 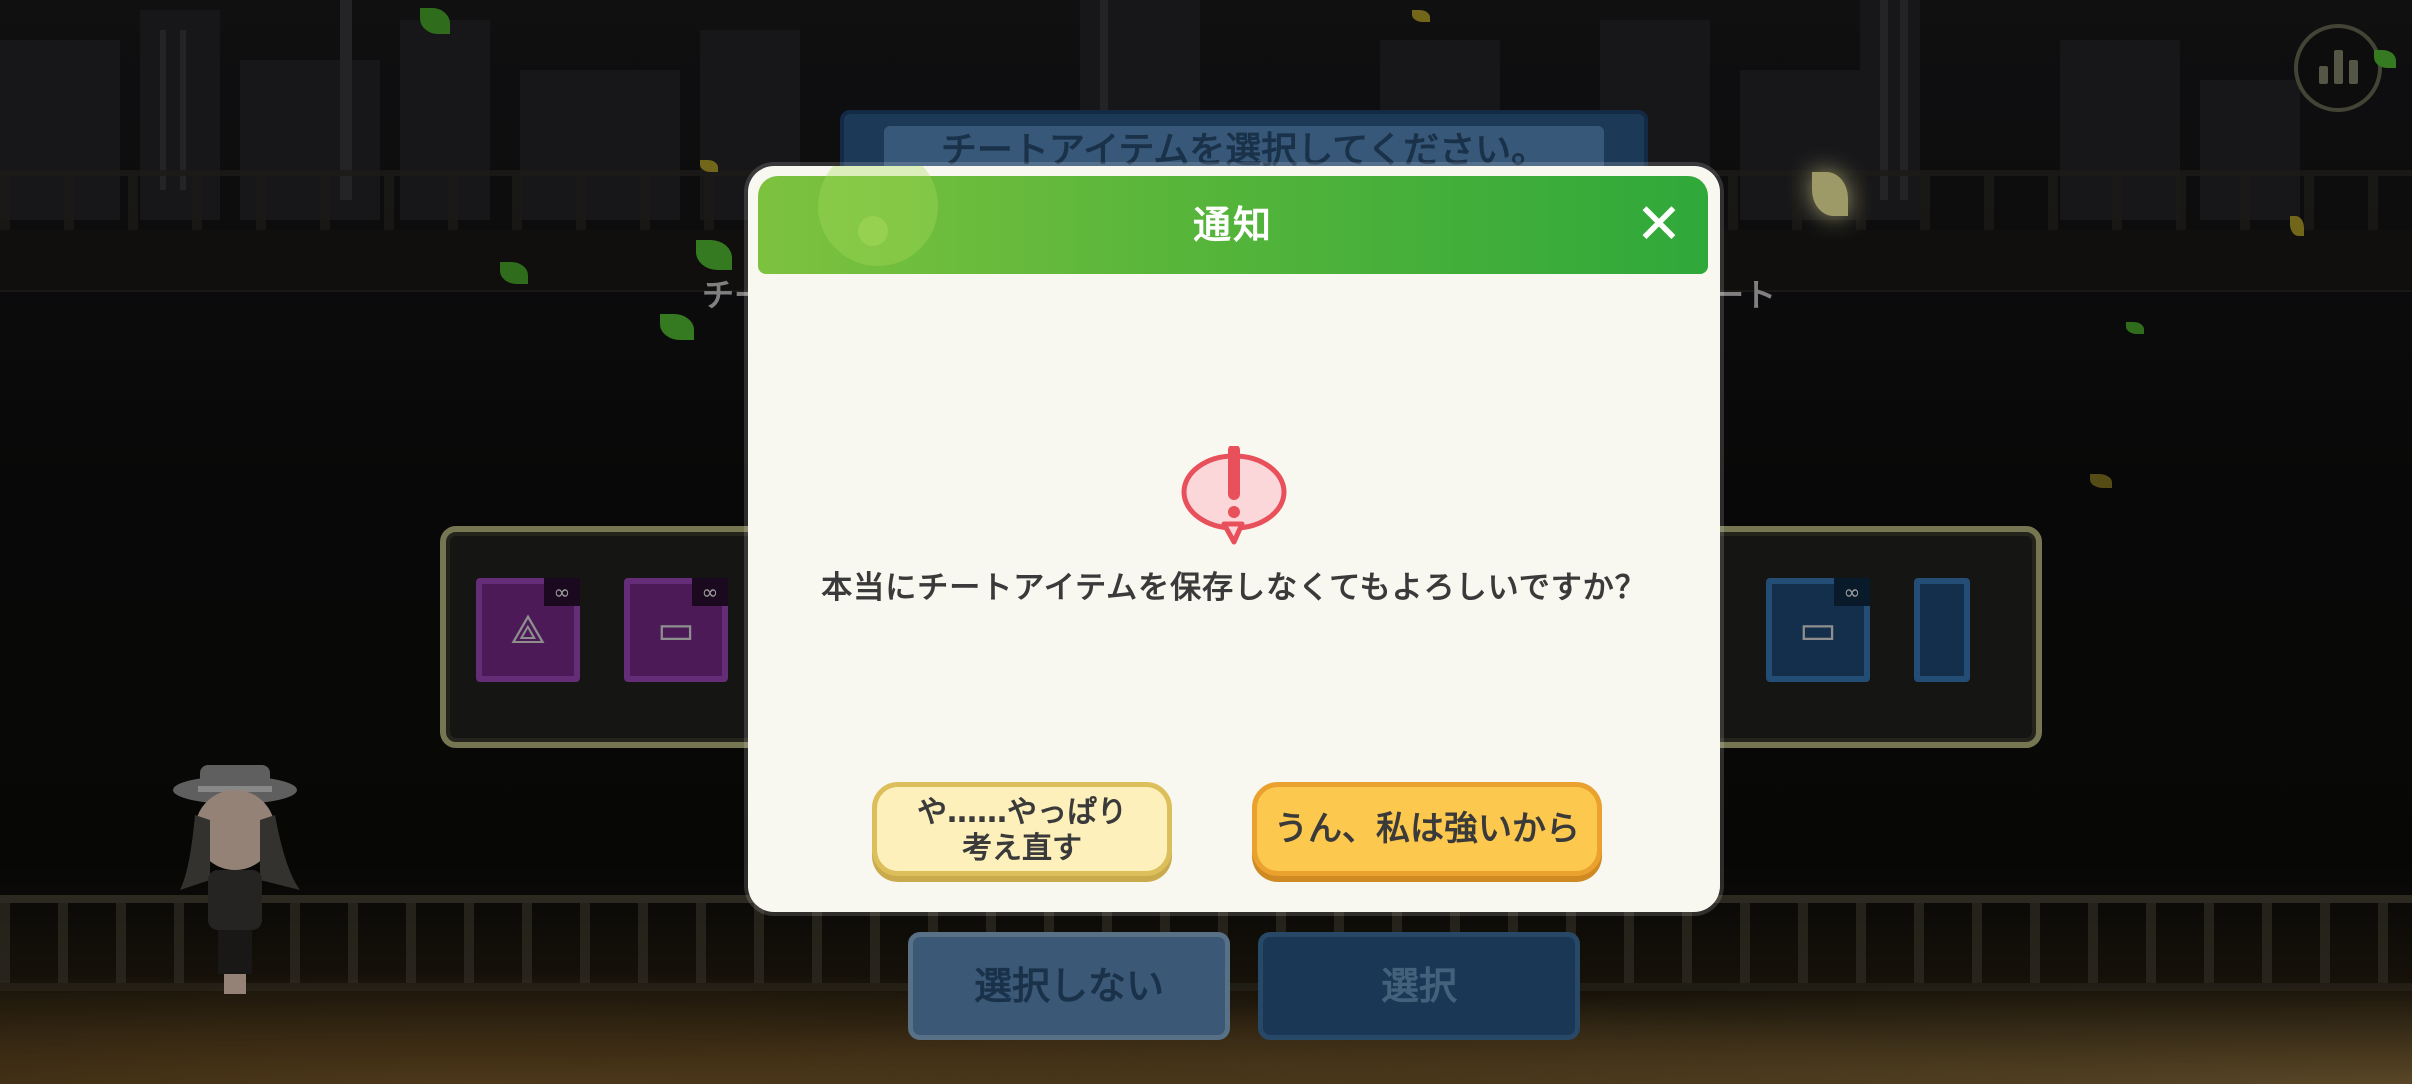 I want to click on confirm-button: うん、私は強いから, so click(x=1427, y=829).